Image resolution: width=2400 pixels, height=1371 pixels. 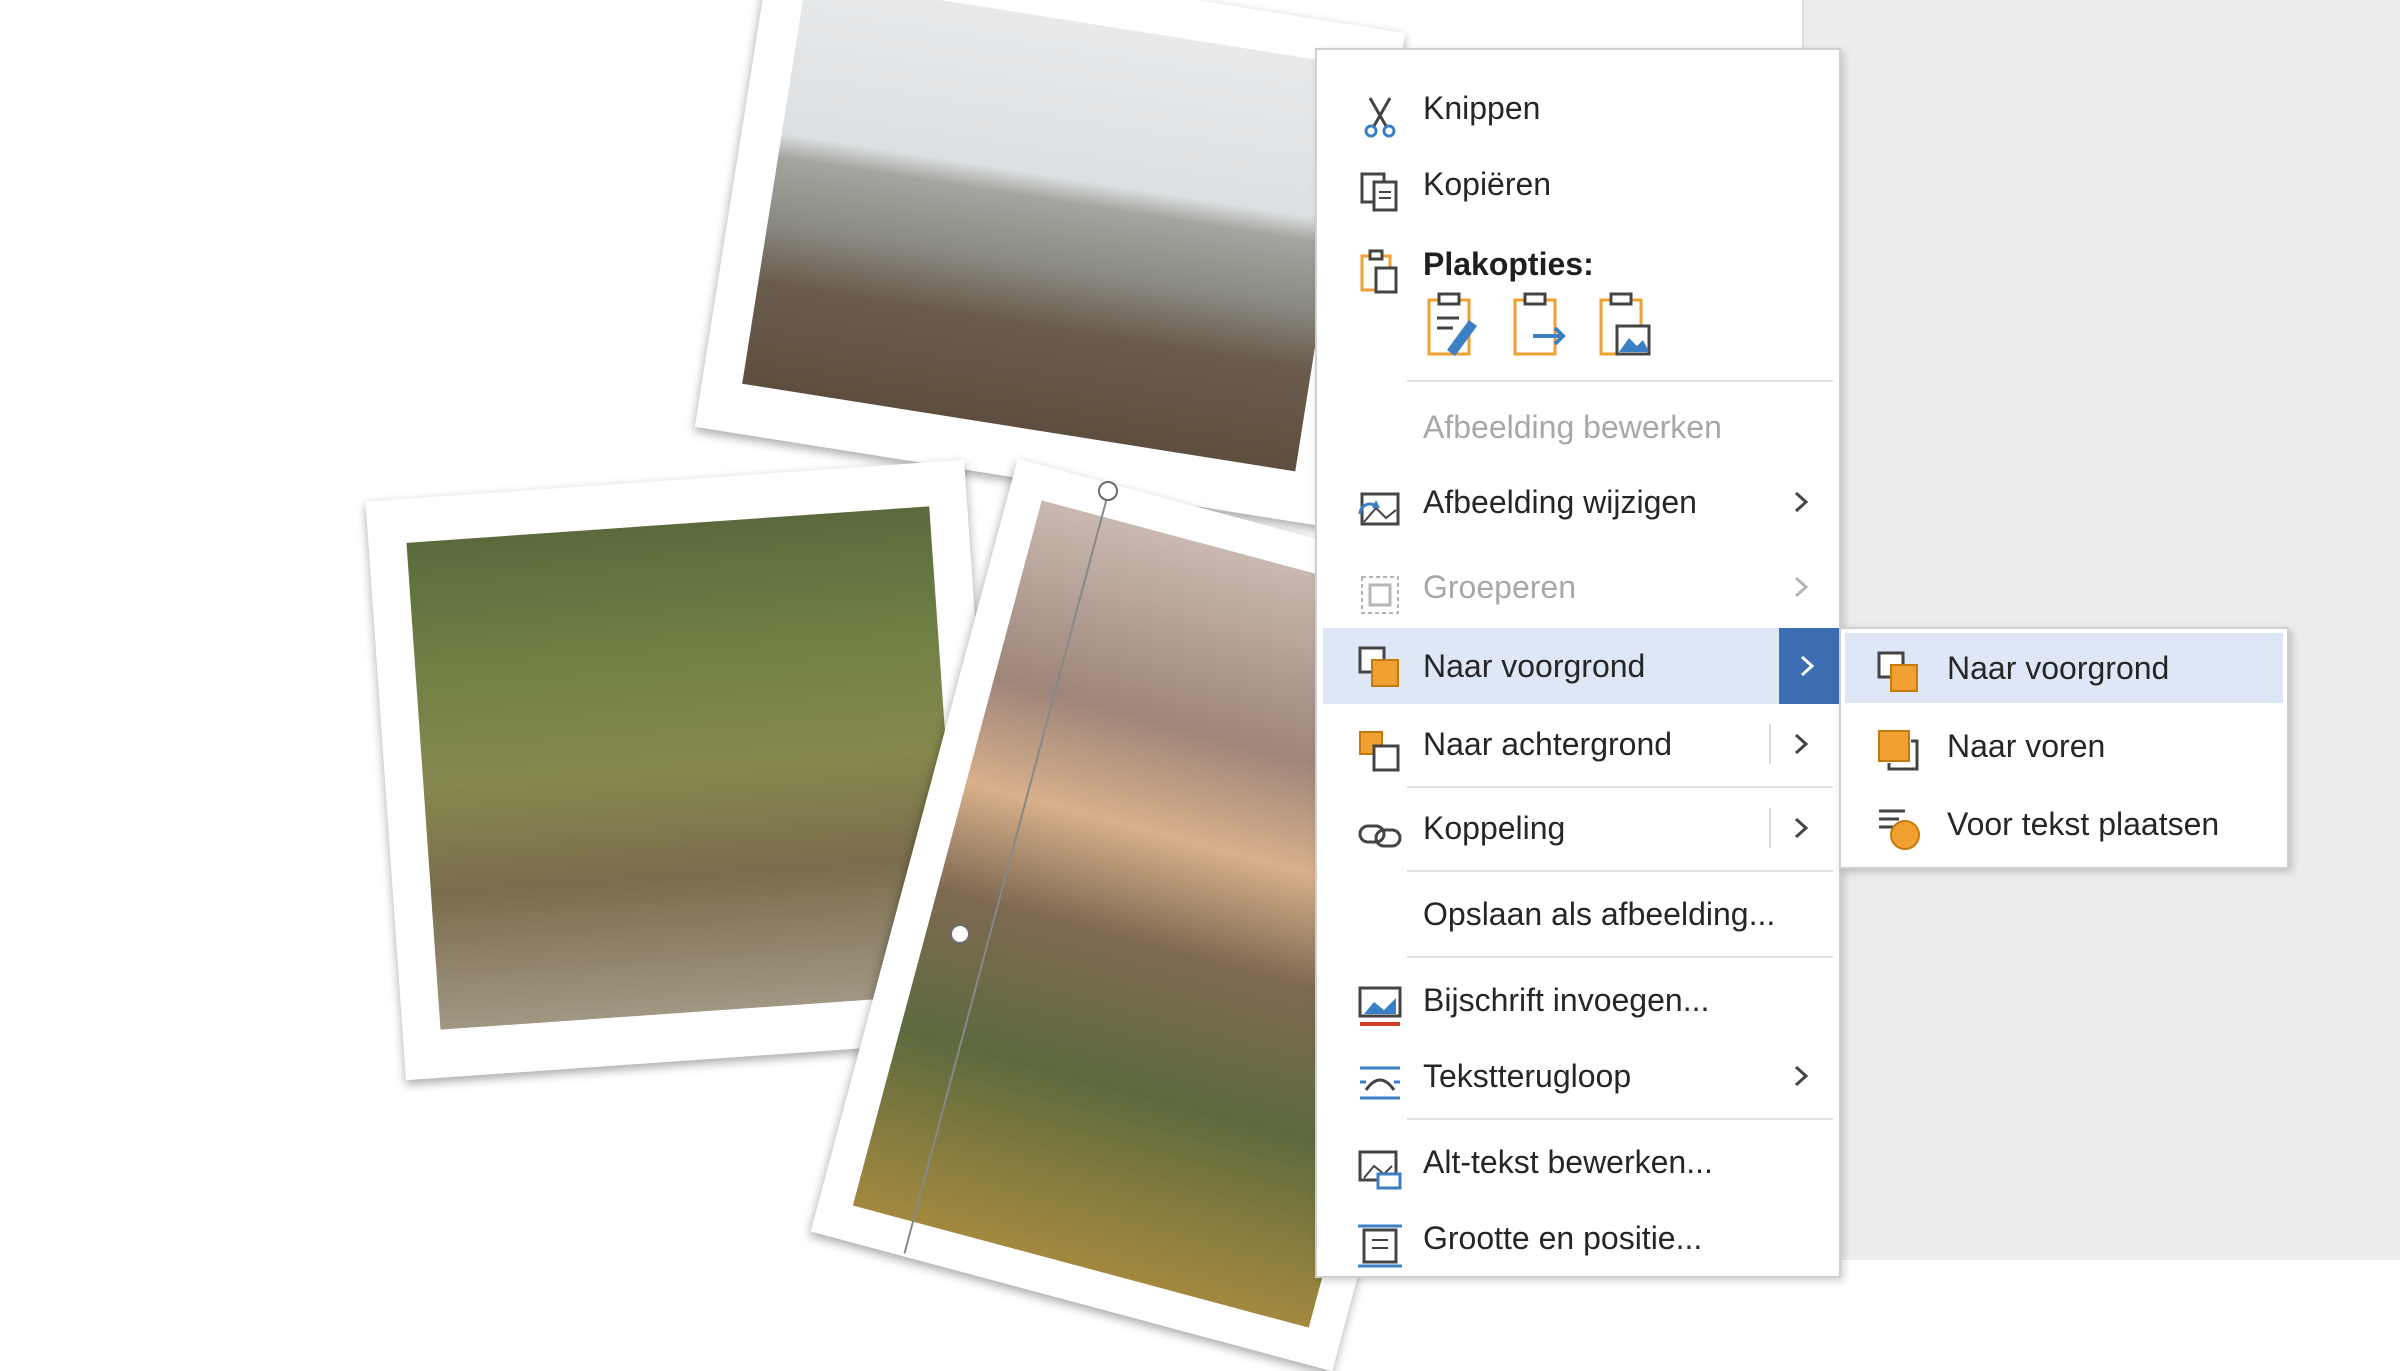 What do you see at coordinates (1499, 586) in the screenshot?
I see `menu-label-group: Groeperen` at bounding box center [1499, 586].